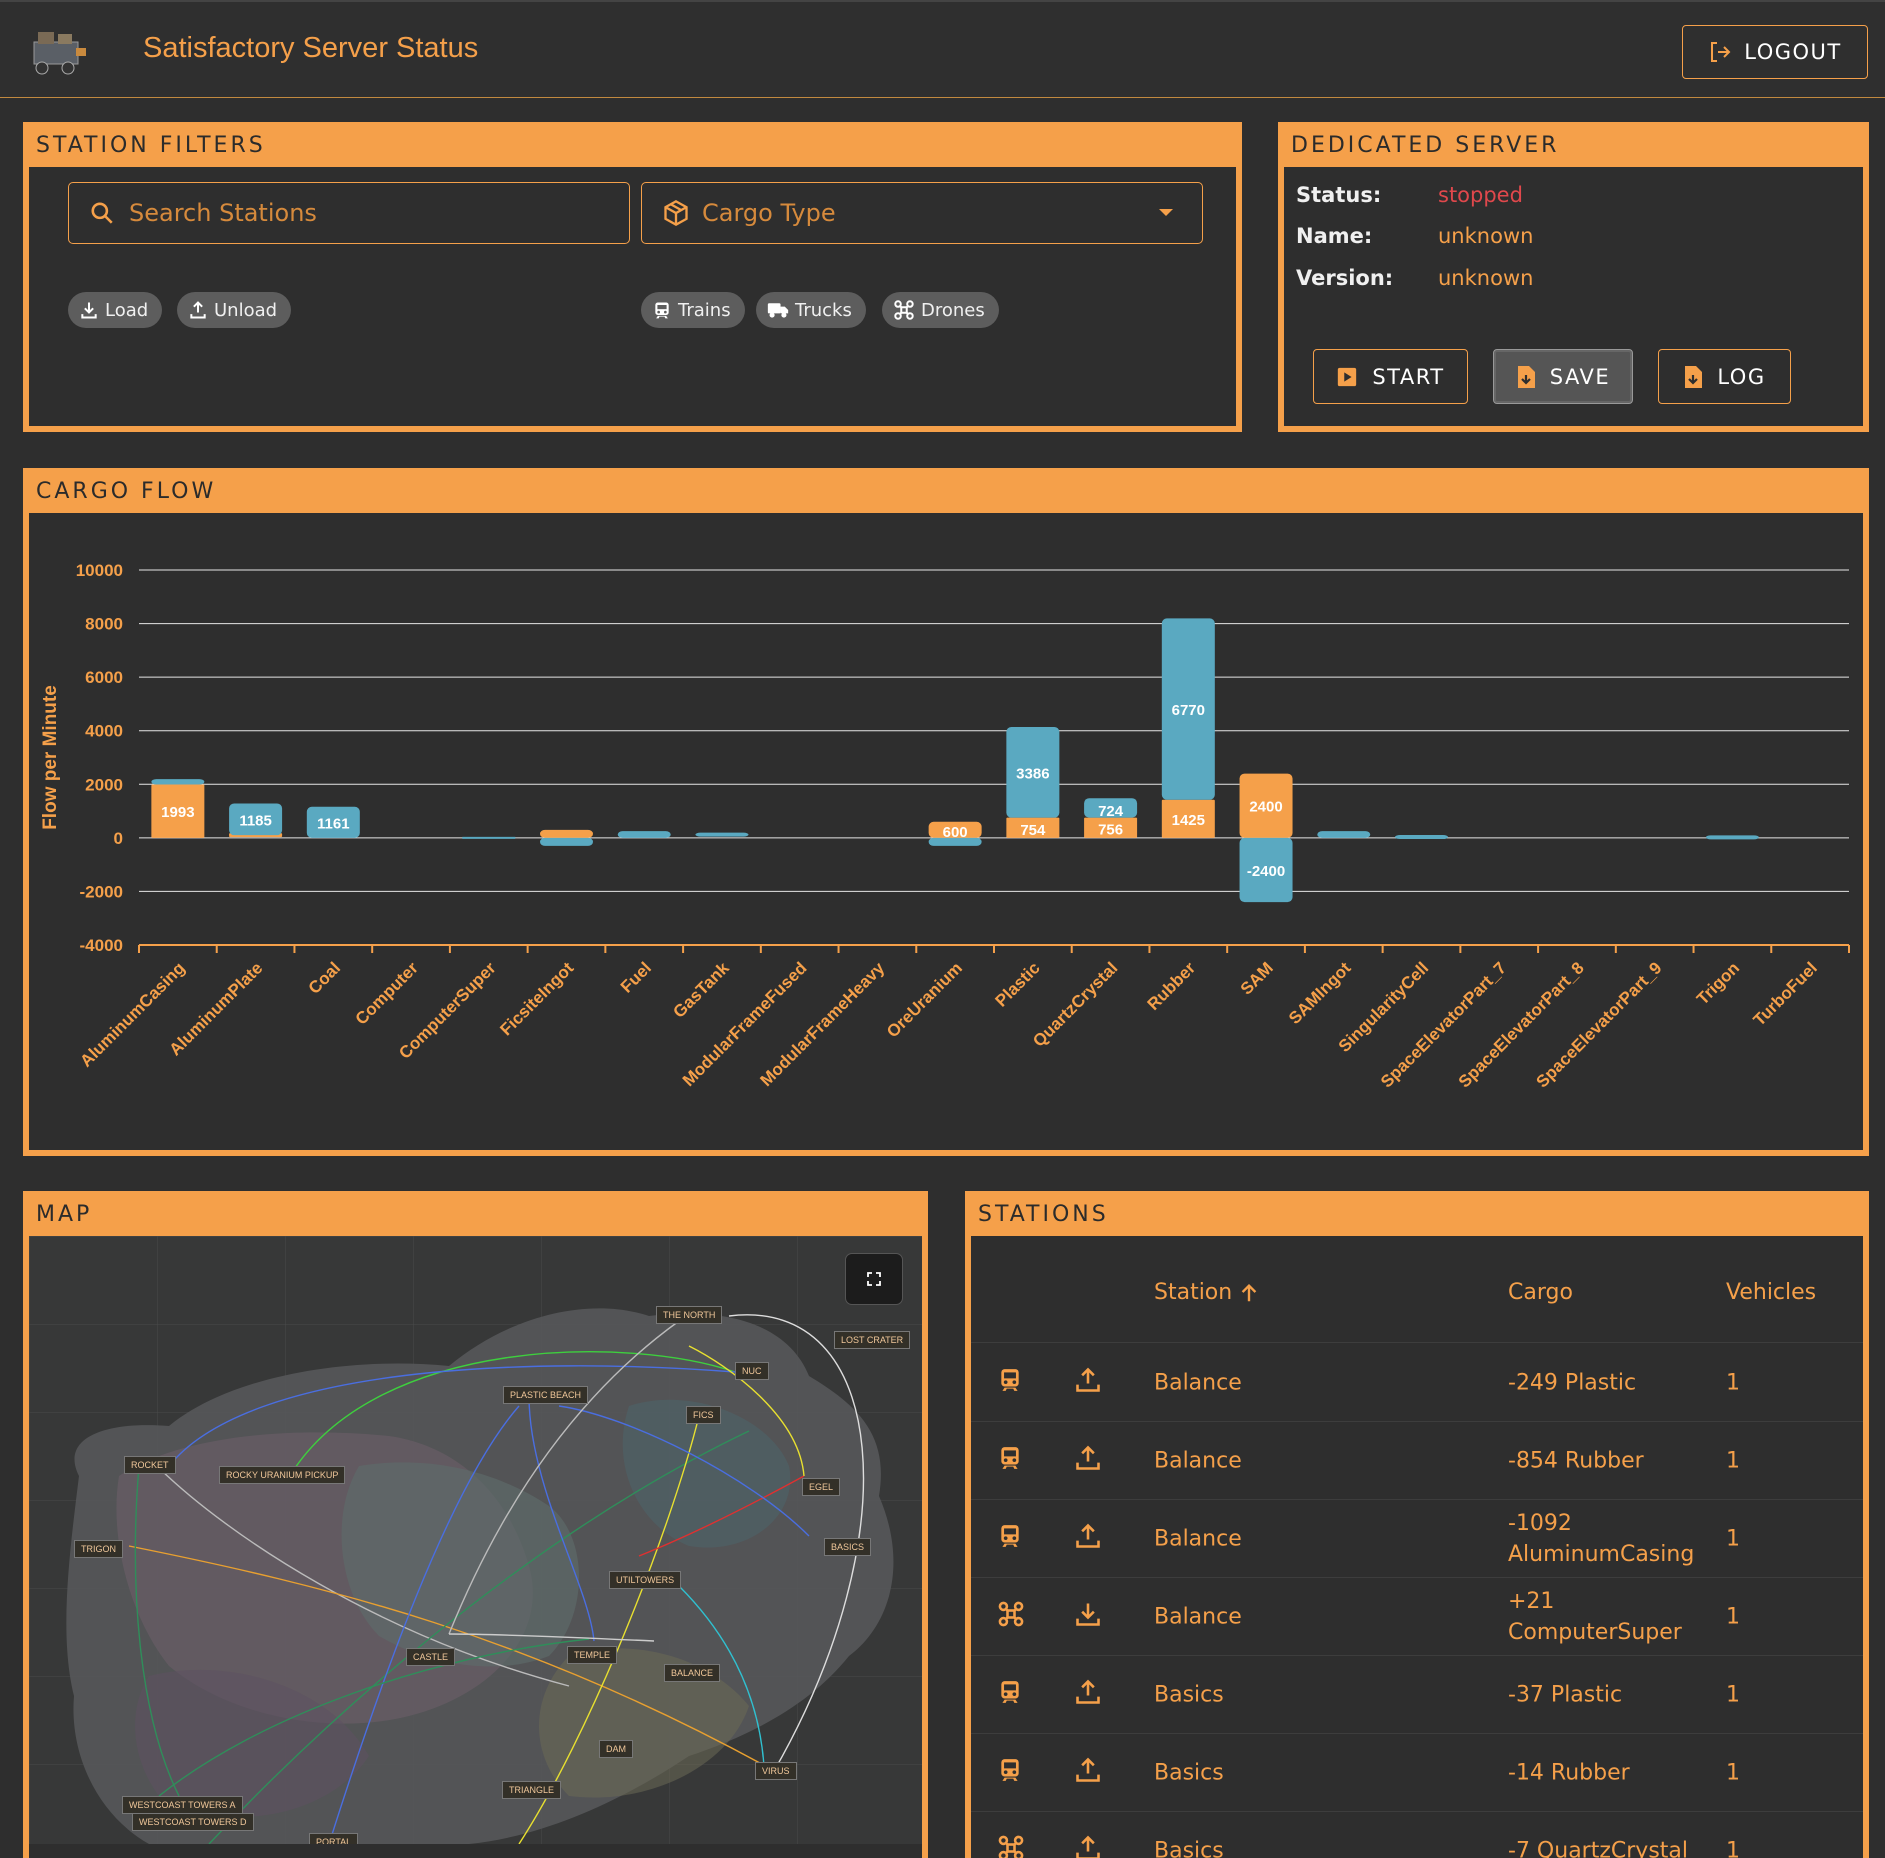 The image size is (1885, 1858). I want to click on map-location: TEMPLE, so click(592, 1655).